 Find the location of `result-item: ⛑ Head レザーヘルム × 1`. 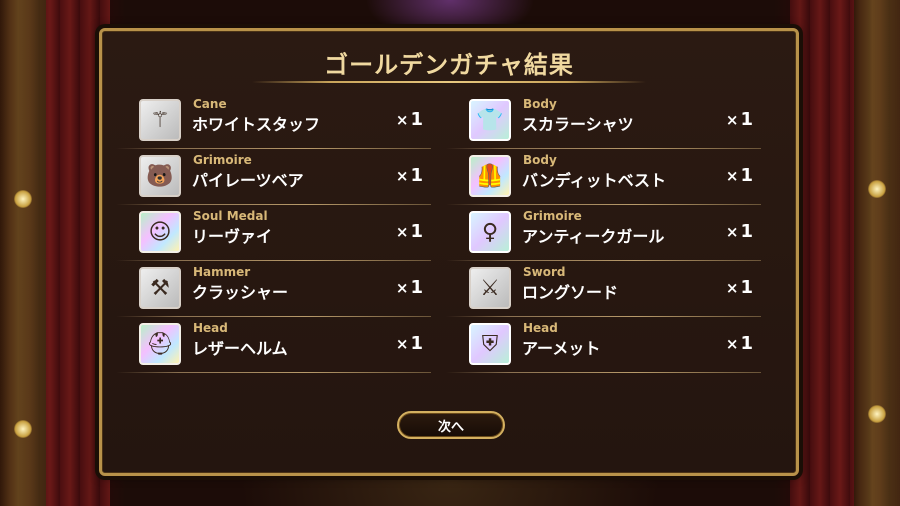

result-item: ⛑ Head レザーヘルム × 1 is located at coordinates (273, 348).